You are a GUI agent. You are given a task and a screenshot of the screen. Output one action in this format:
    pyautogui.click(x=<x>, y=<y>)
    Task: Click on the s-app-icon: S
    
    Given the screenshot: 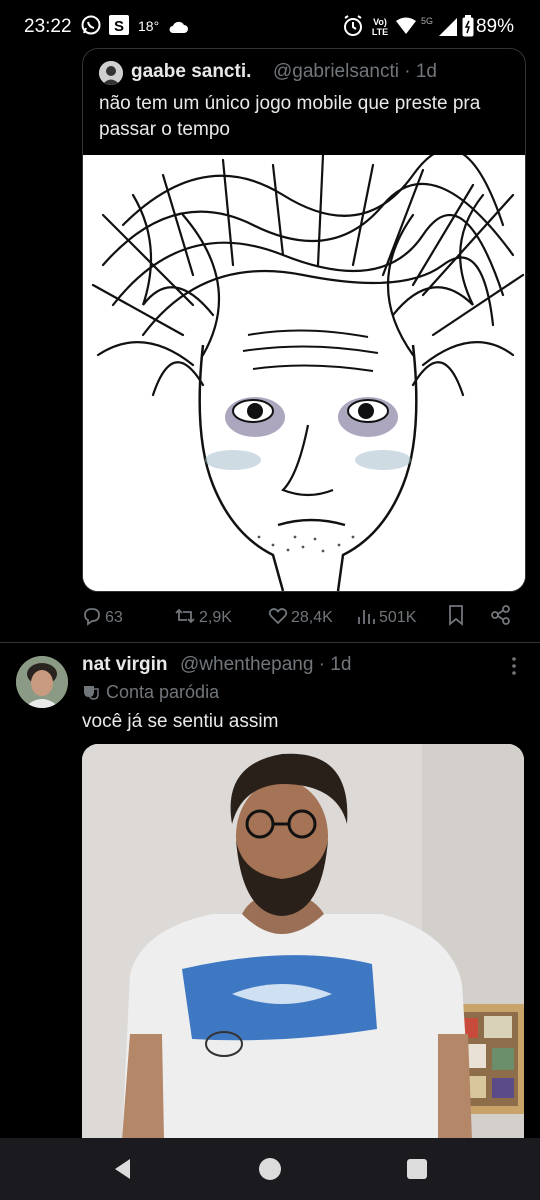 What is the action you would take?
    pyautogui.click(x=119, y=25)
    